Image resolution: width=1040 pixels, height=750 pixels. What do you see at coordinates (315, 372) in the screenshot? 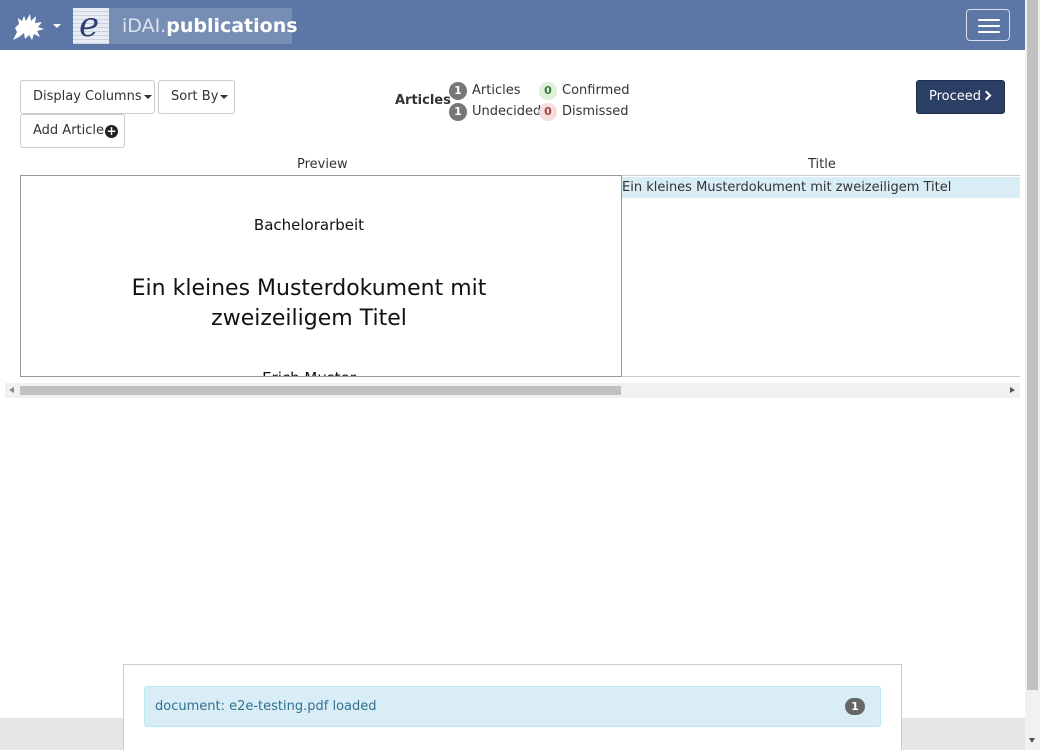
I see `preview-author: Erich Muster` at bounding box center [315, 372].